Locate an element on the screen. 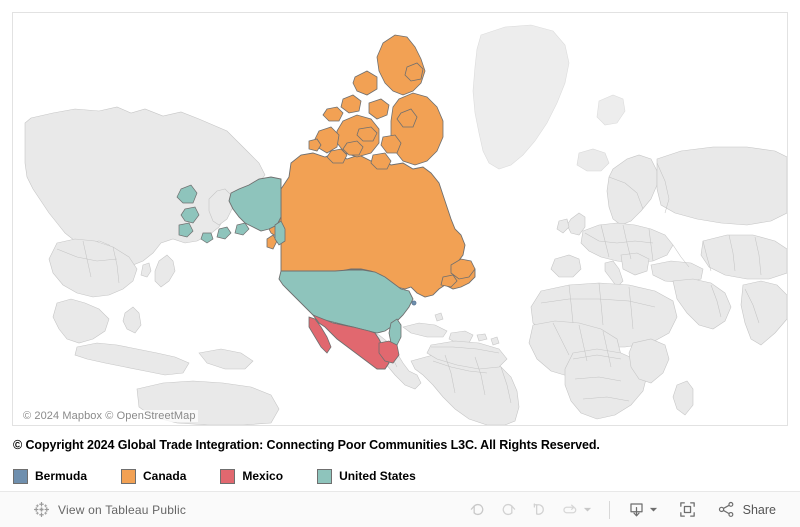  redo-button is located at coordinates (508, 510).